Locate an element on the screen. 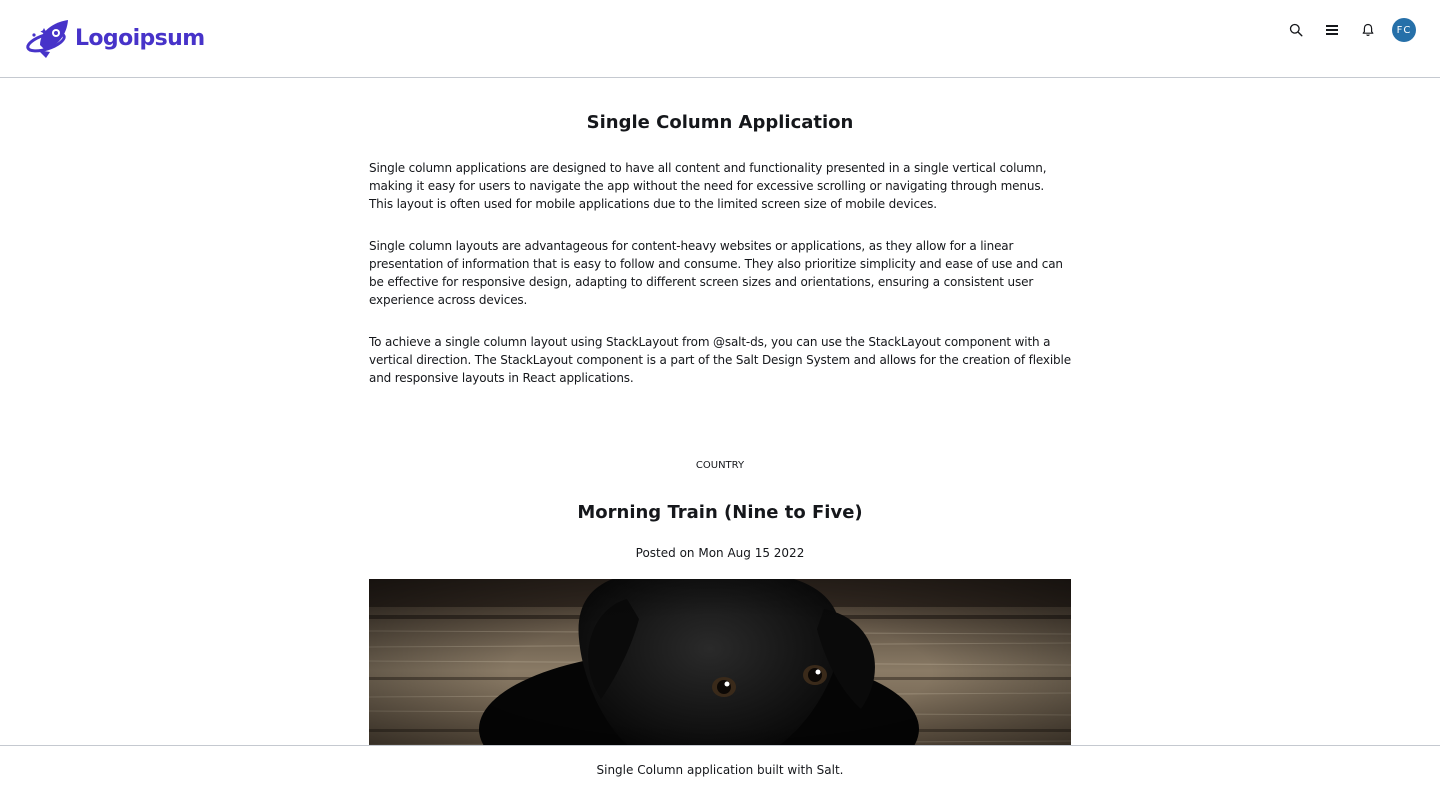  page-title: Single Column Application is located at coordinates (720, 122).